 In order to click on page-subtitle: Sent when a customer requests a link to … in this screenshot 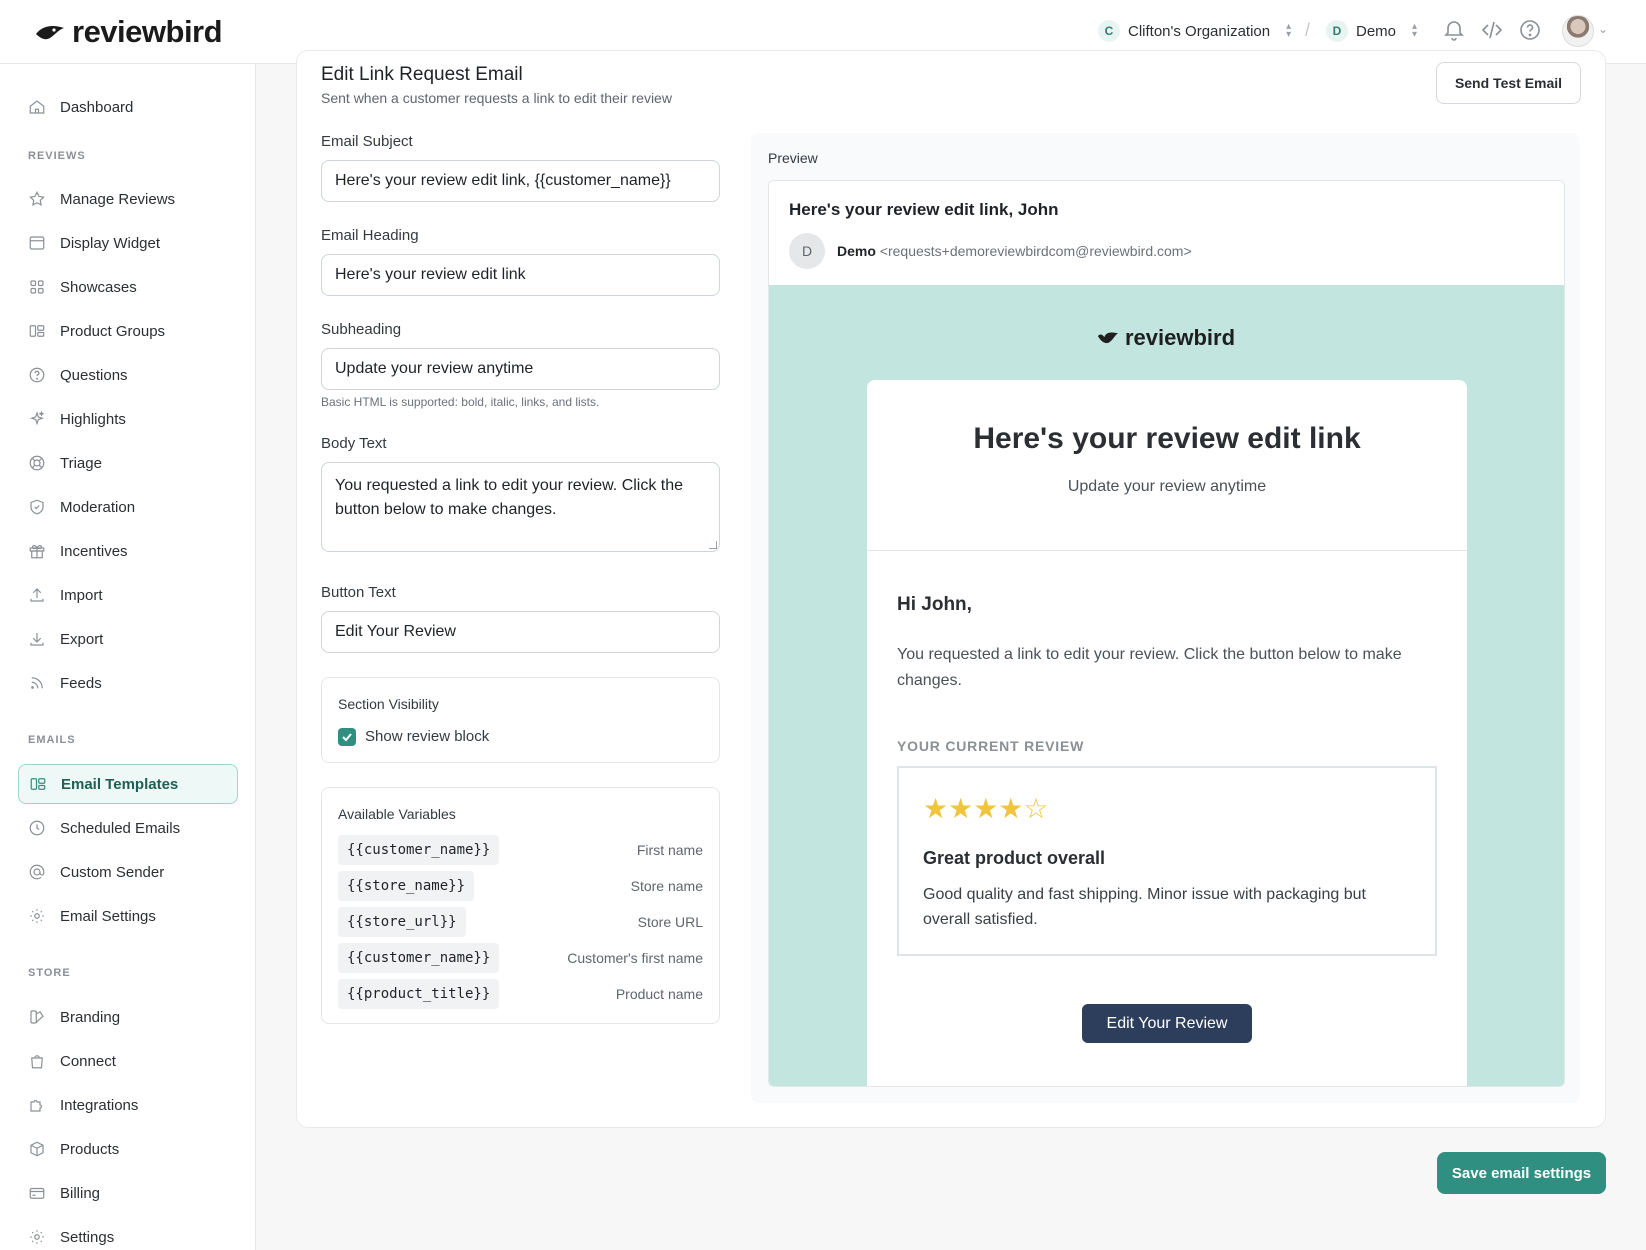, I will do `click(496, 98)`.